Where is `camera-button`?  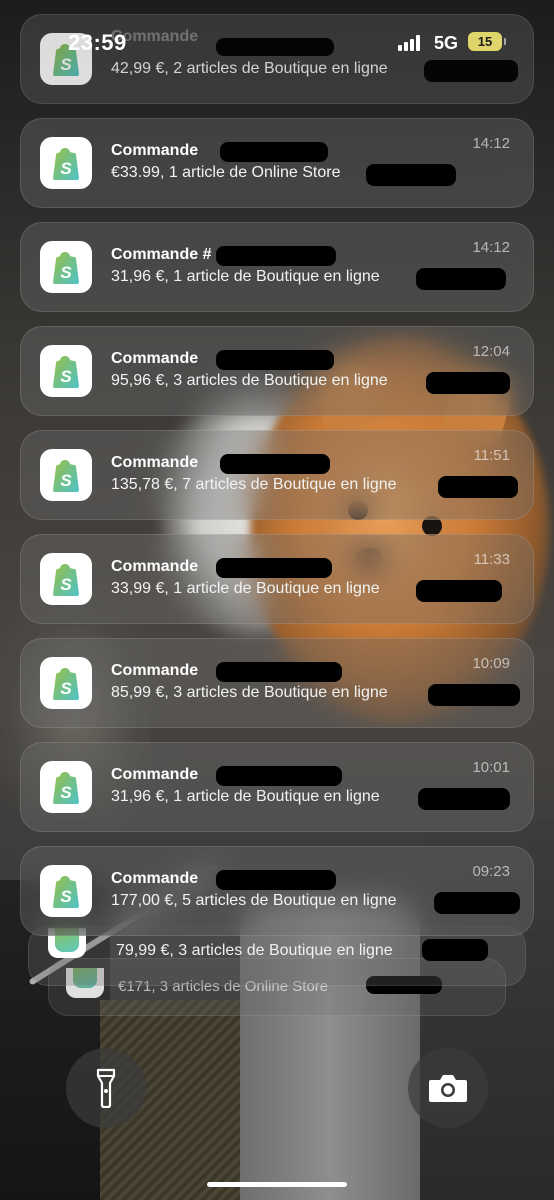 camera-button is located at coordinates (448, 1088).